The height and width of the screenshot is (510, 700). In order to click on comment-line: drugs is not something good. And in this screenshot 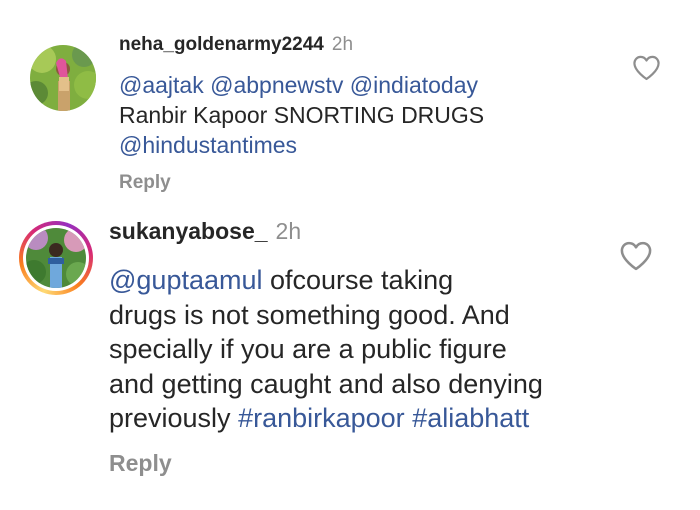, I will do `click(326, 315)`.